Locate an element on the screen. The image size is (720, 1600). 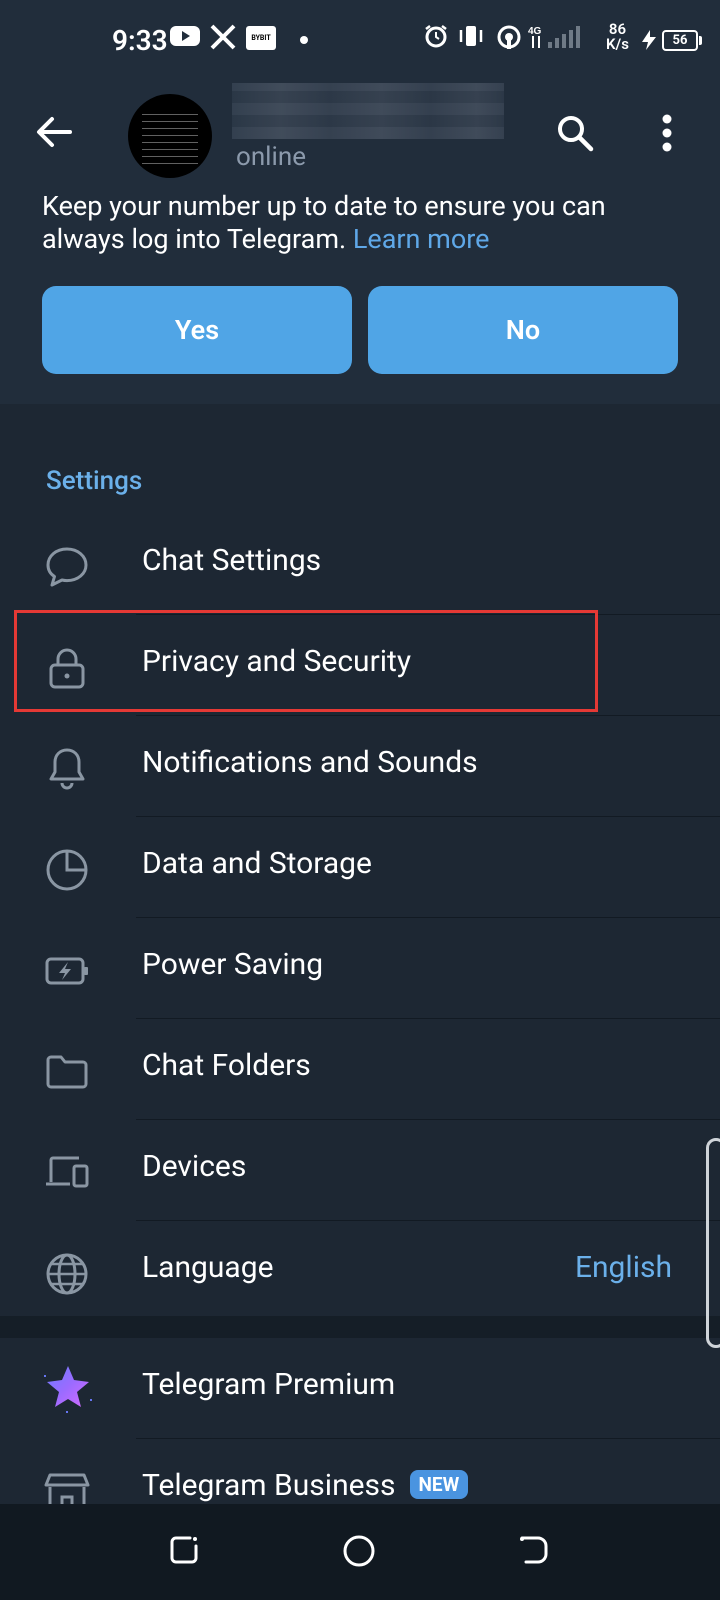
avatar is located at coordinates (170, 136).